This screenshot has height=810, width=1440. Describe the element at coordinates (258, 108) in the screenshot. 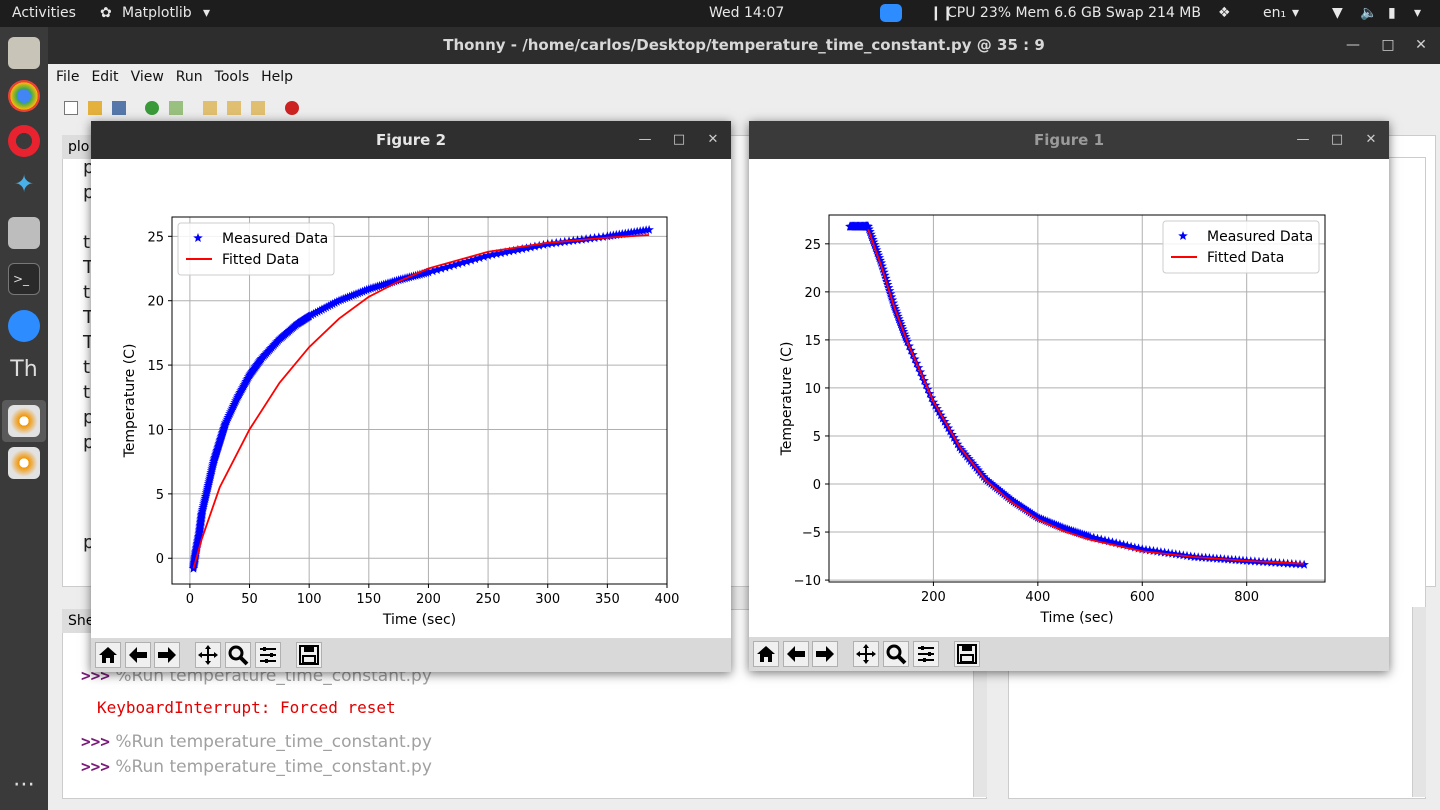

I see `step-out-icon` at that location.